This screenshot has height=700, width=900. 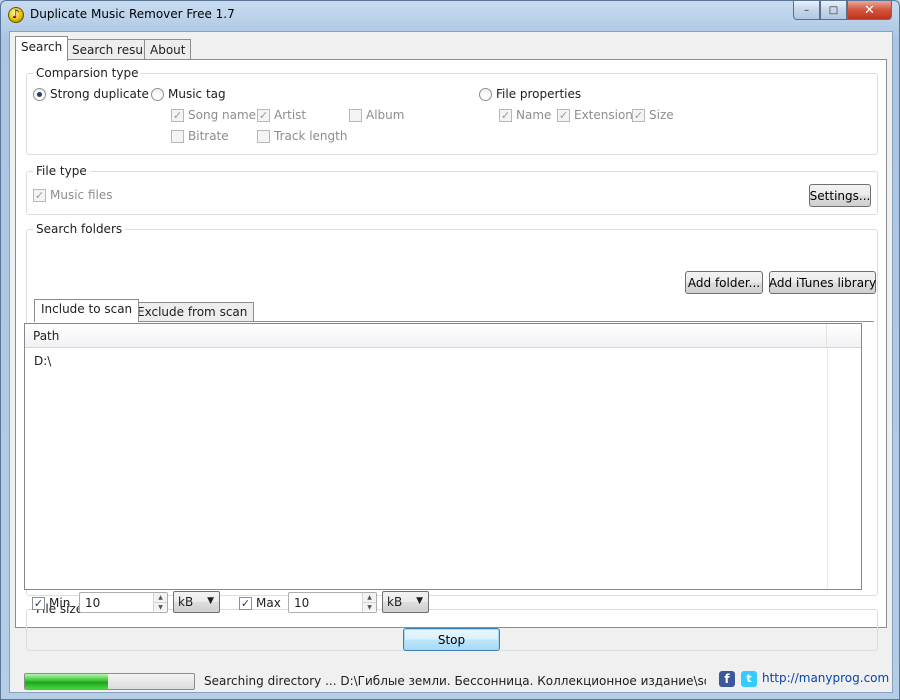 I want to click on max-size-input: 10 ▲ ▼, so click(x=332, y=602).